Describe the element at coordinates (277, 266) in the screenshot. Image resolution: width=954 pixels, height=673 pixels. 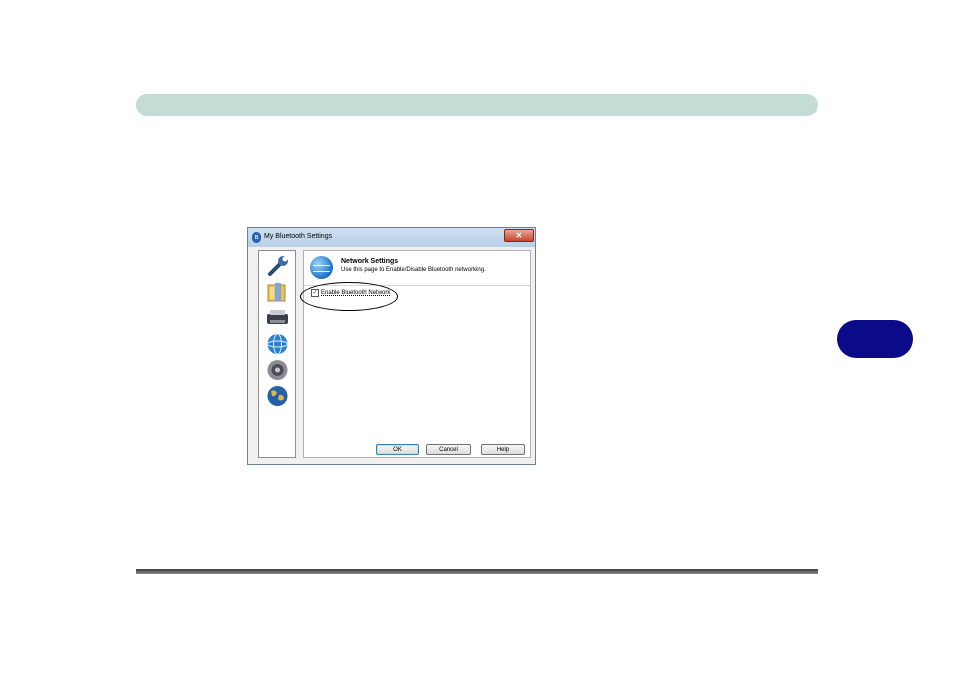
I see `wrench-icon` at that location.